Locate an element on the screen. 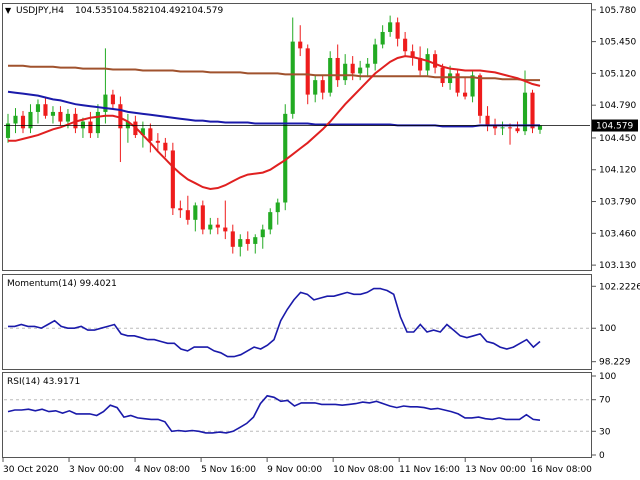 Image resolution: width=640 pixels, height=480 pixels. price-tick-label: 105.450 is located at coordinates (617, 43).